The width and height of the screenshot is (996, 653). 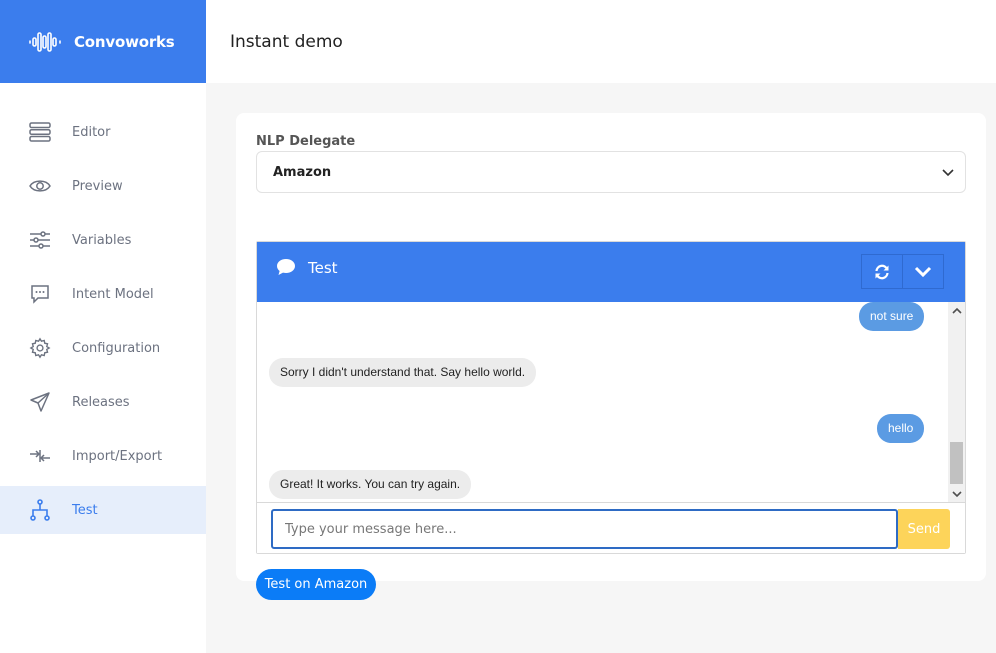 What do you see at coordinates (103, 510) in the screenshot?
I see `sidebar-item-test: Test` at bounding box center [103, 510].